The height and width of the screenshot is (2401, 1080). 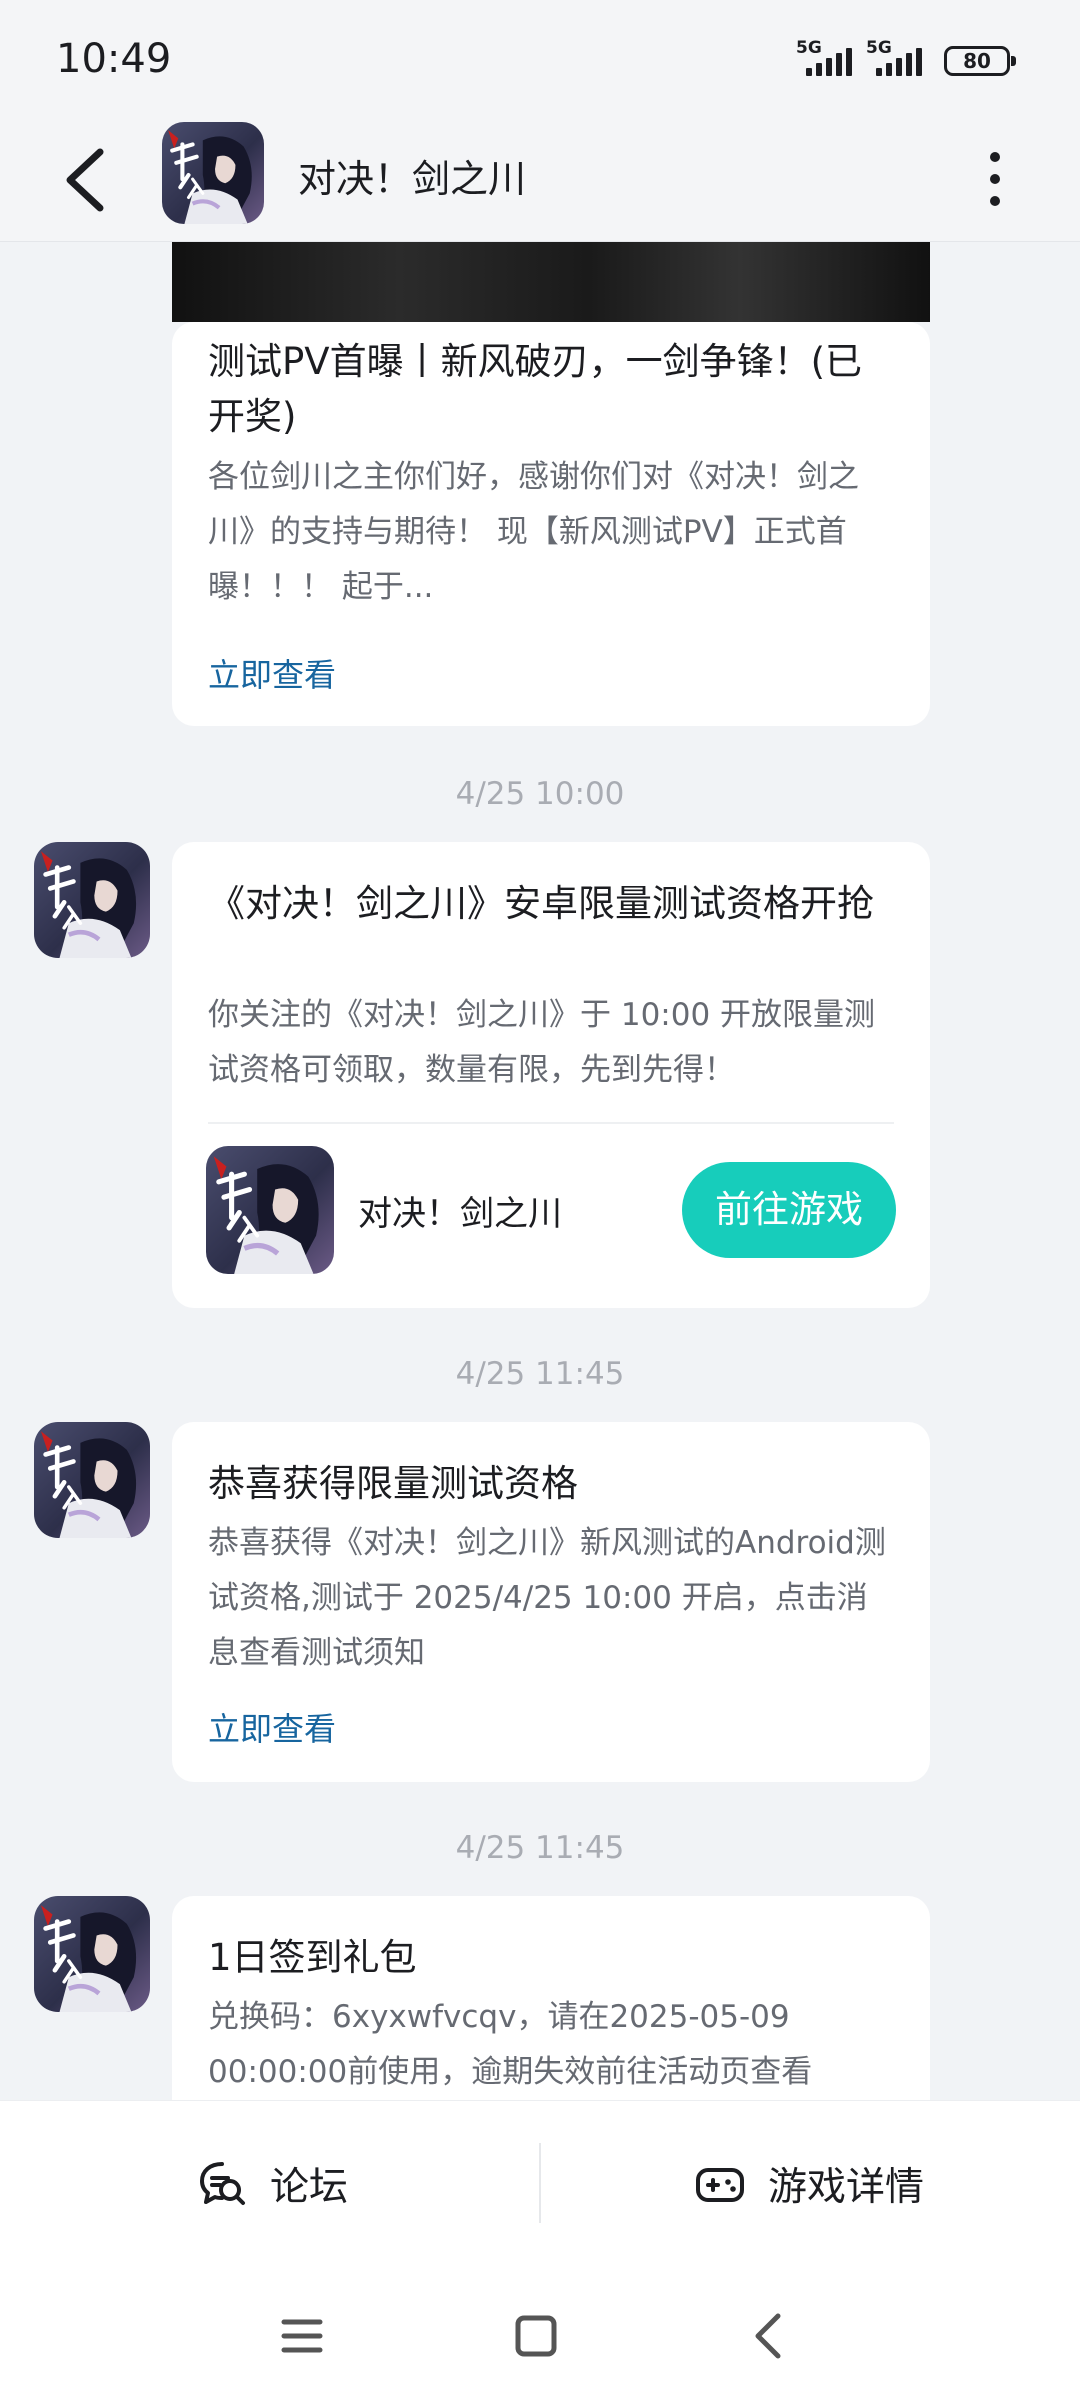 I want to click on back-arrow-icon, so click(x=85, y=180).